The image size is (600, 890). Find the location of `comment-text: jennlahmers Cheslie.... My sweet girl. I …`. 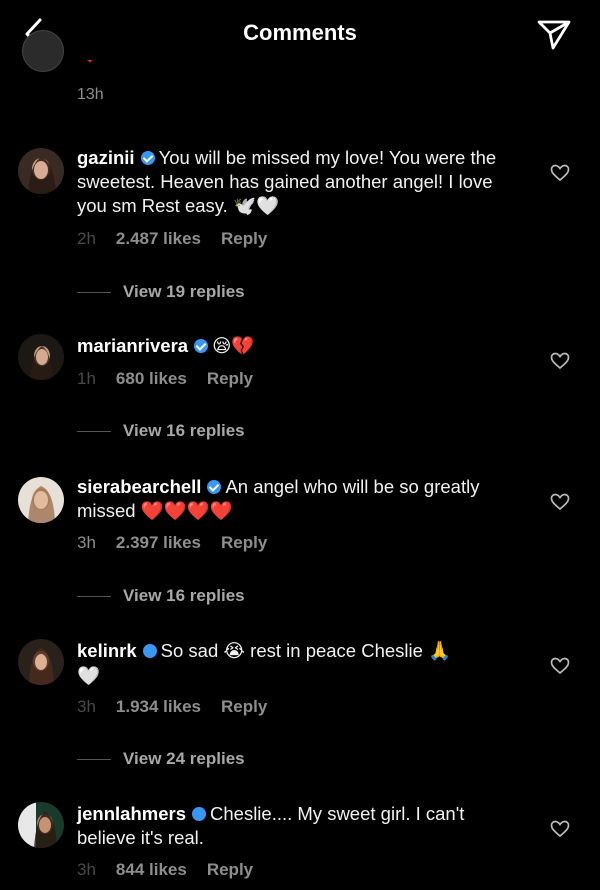

comment-text: jennlahmers Cheslie.... My sweet girl. I … is located at coordinates (271, 825).